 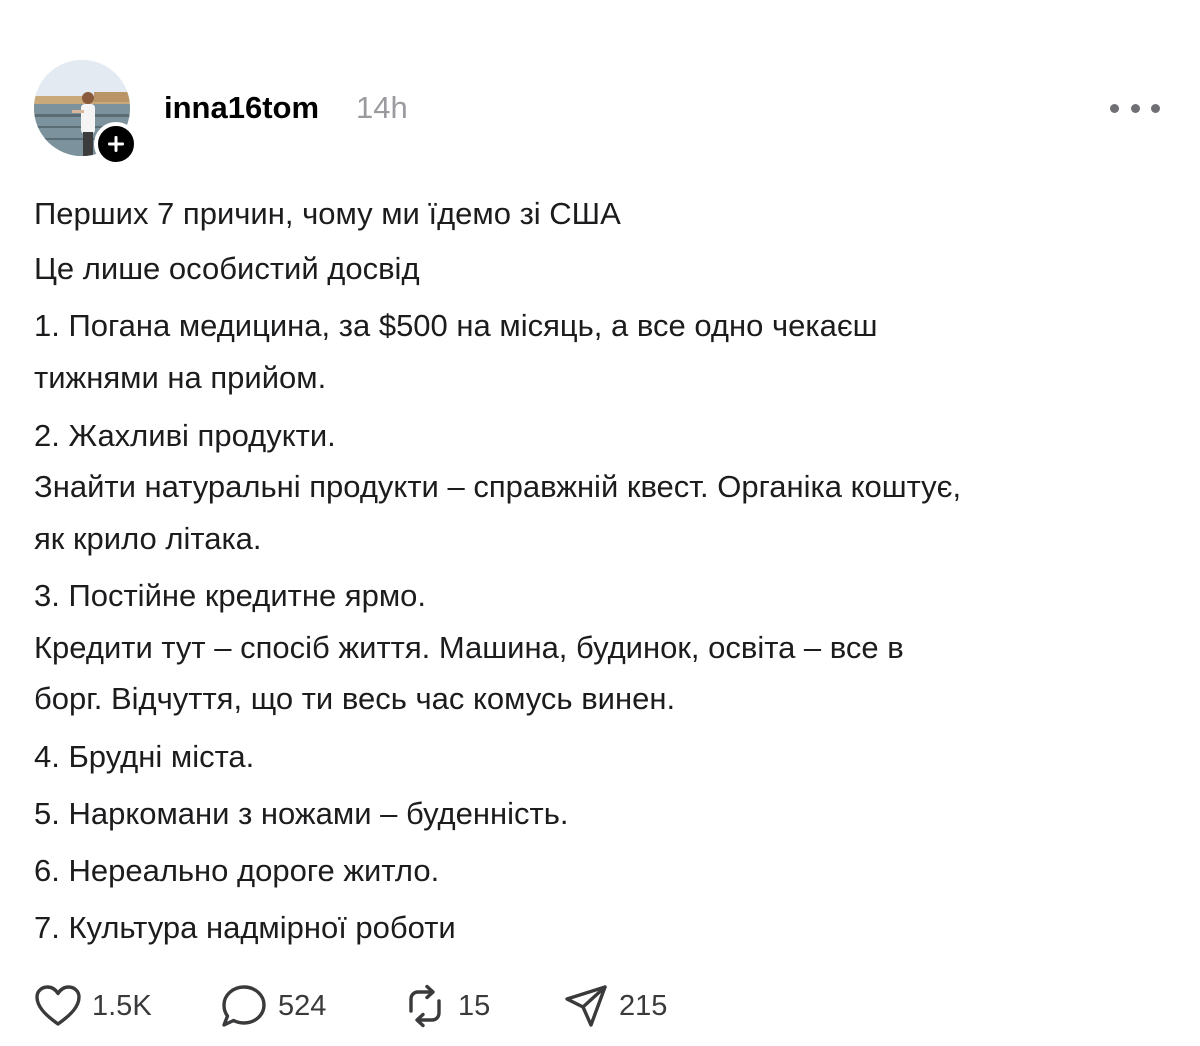 I want to click on avatar-container, so click(x=86, y=113).